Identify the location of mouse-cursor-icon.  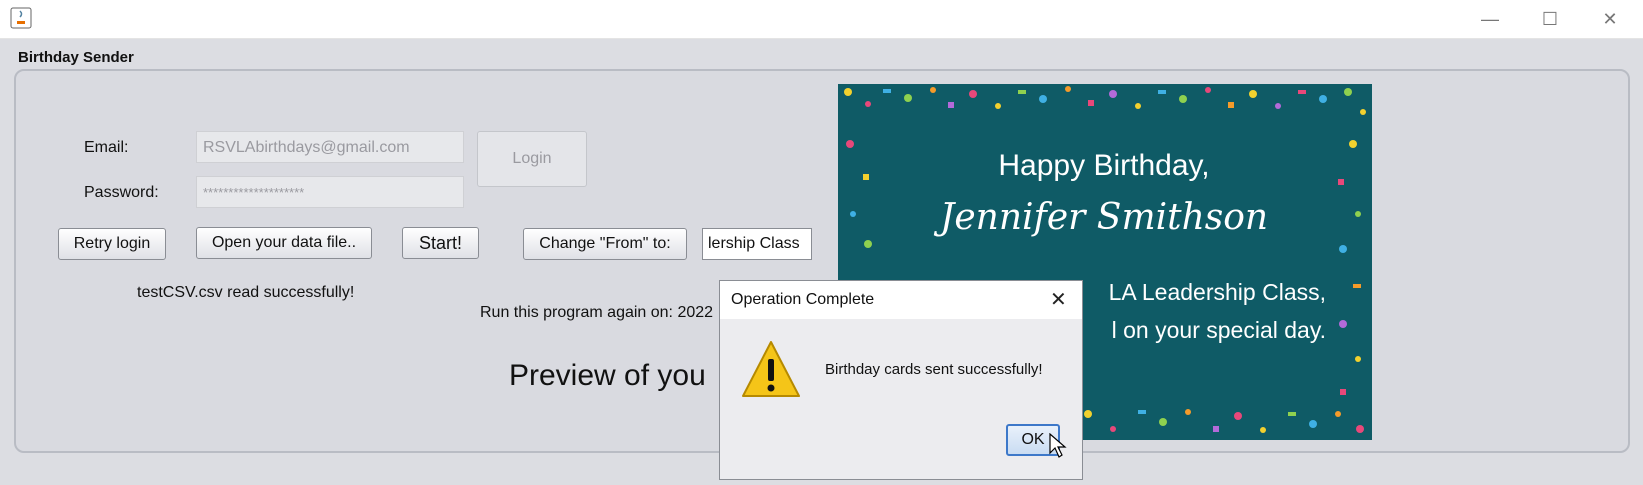
(1058, 445).